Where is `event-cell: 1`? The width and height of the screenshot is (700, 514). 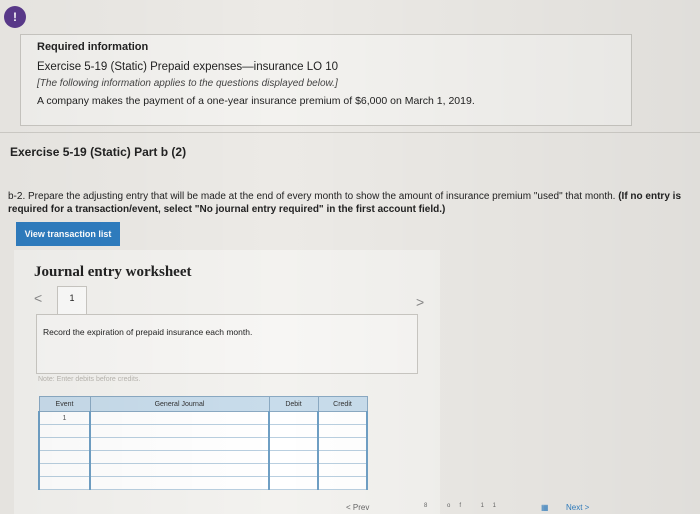 event-cell: 1 is located at coordinates (64, 418).